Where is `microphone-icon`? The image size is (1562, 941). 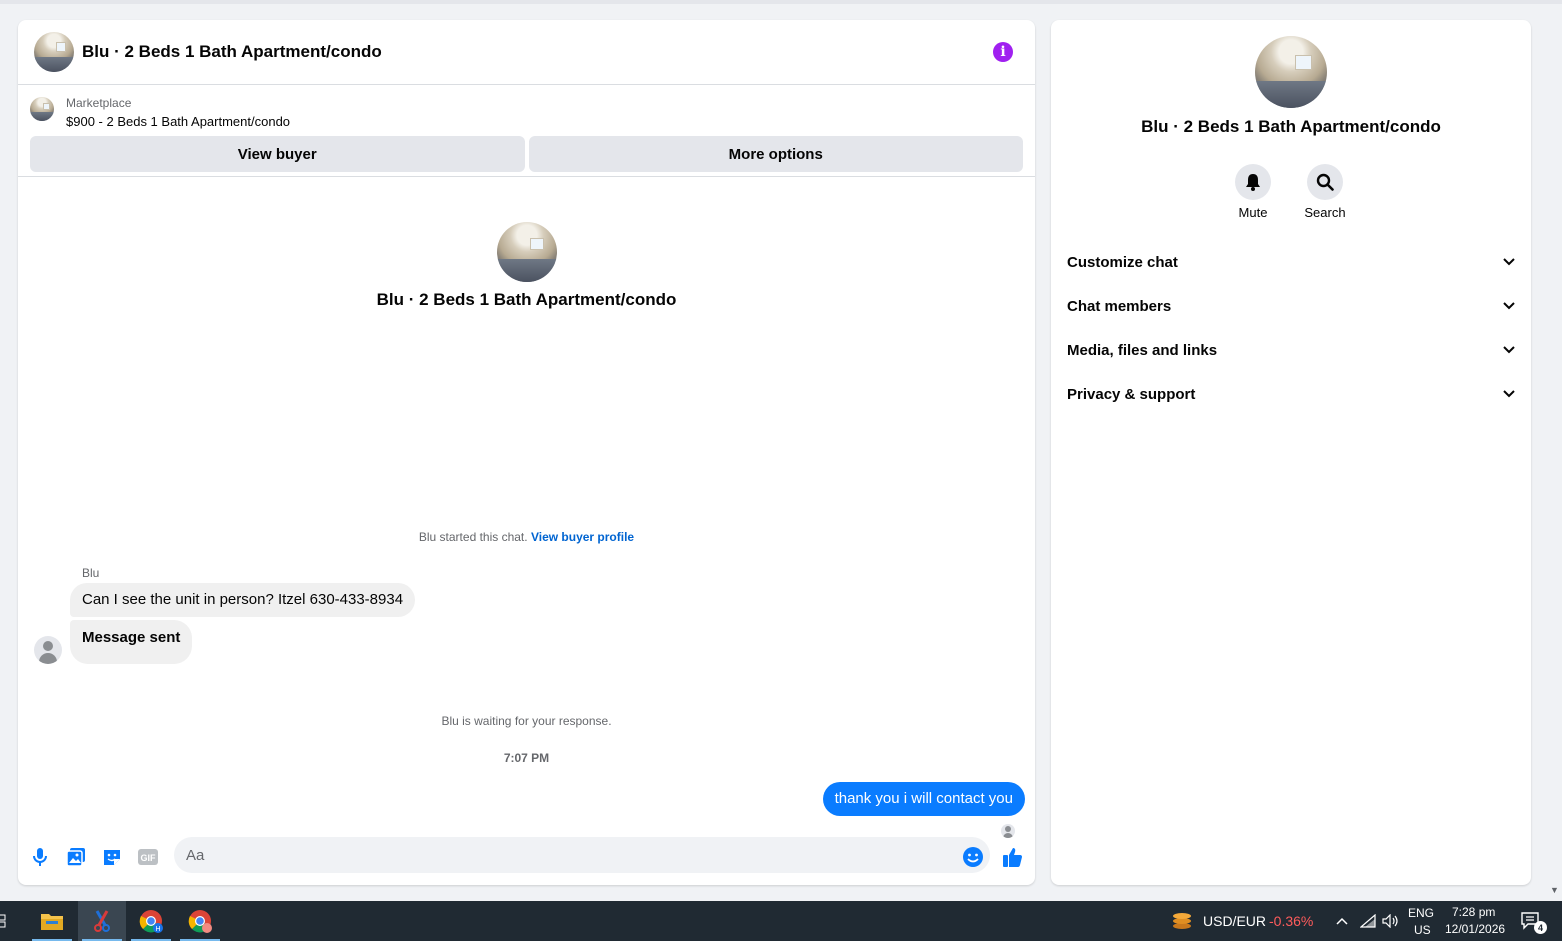
microphone-icon is located at coordinates (40, 857).